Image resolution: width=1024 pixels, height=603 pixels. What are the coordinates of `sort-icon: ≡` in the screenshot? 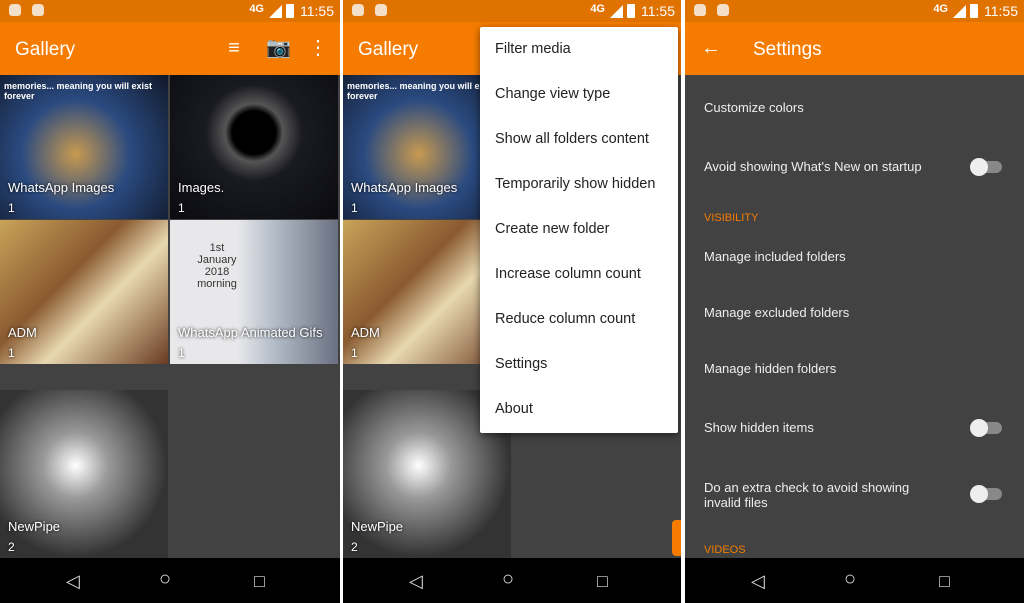 It's located at (234, 48).